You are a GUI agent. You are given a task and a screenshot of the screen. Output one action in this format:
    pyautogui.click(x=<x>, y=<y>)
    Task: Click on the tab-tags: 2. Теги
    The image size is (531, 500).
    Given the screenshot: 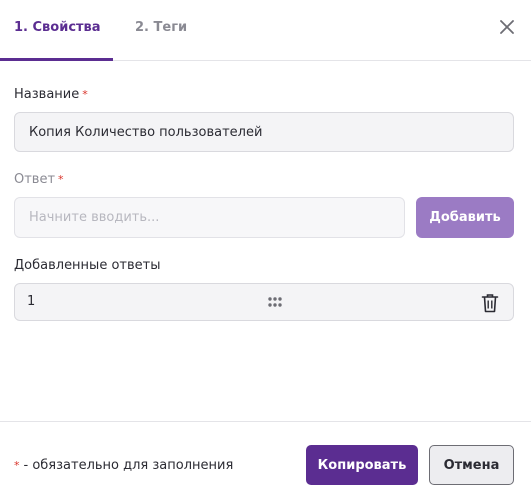 What is the action you would take?
    pyautogui.click(x=161, y=27)
    